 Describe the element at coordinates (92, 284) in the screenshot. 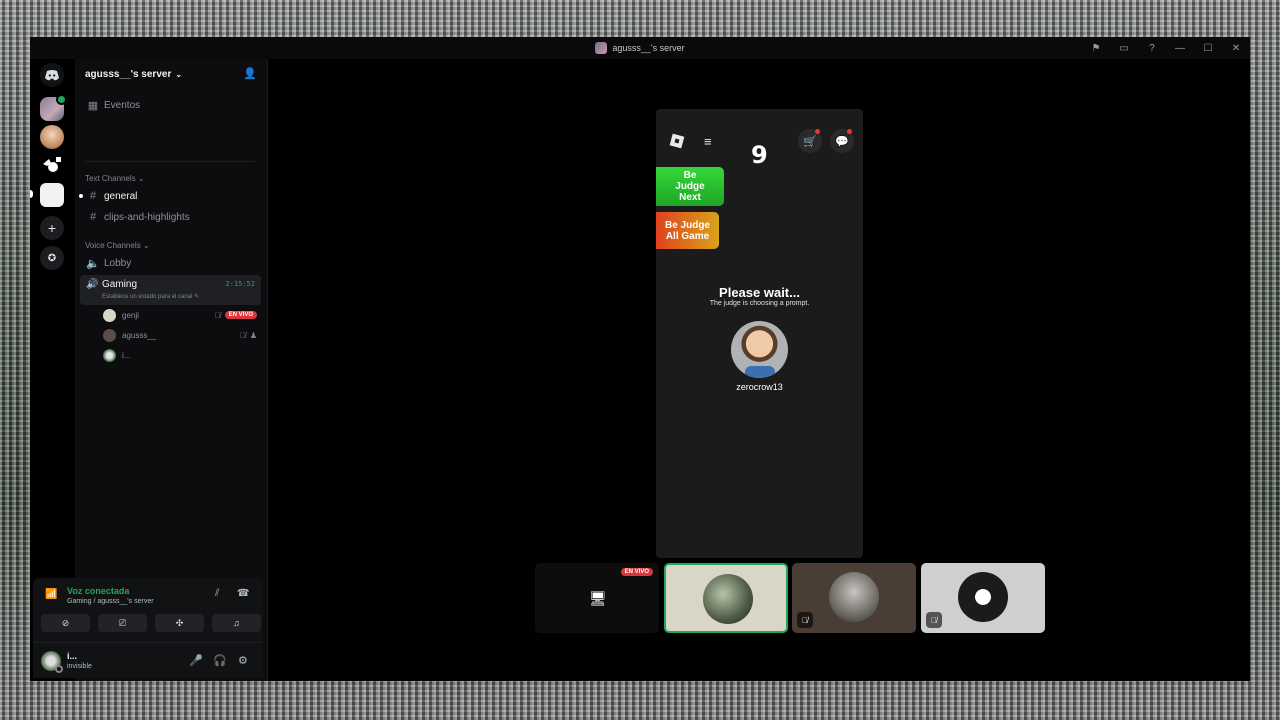

I see `speaker-icon: 🔊` at that location.